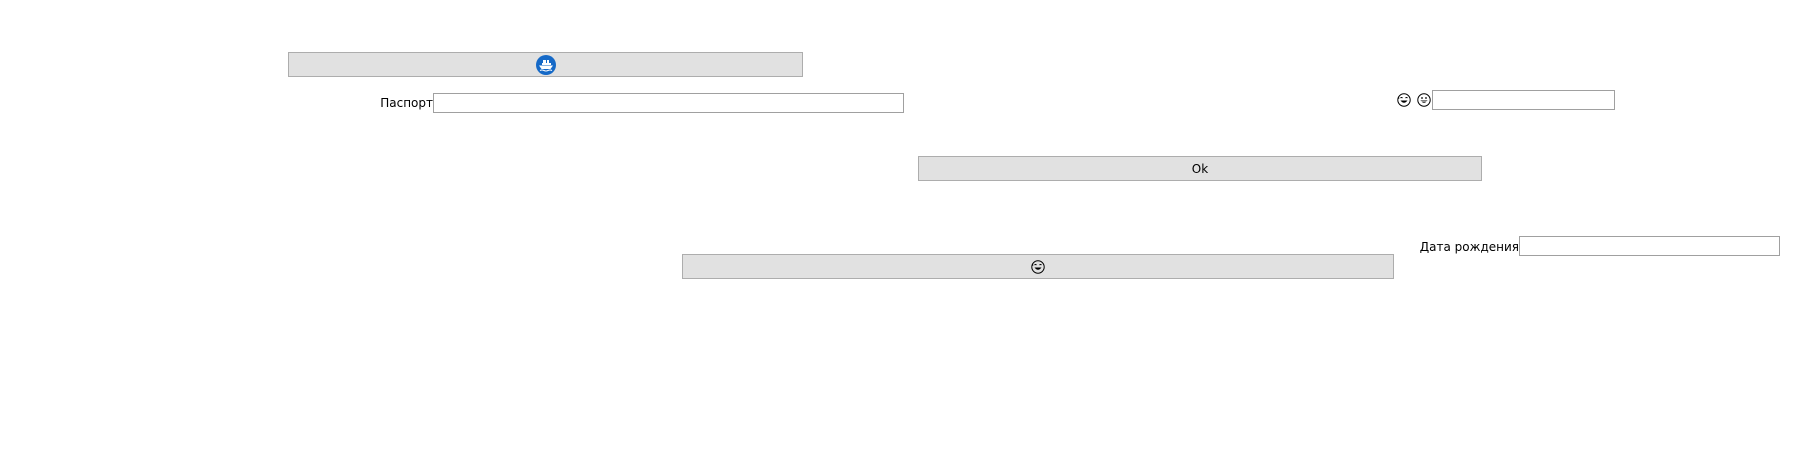  Describe the element at coordinates (1424, 101) in the screenshot. I see `grinning-face-icon` at that location.